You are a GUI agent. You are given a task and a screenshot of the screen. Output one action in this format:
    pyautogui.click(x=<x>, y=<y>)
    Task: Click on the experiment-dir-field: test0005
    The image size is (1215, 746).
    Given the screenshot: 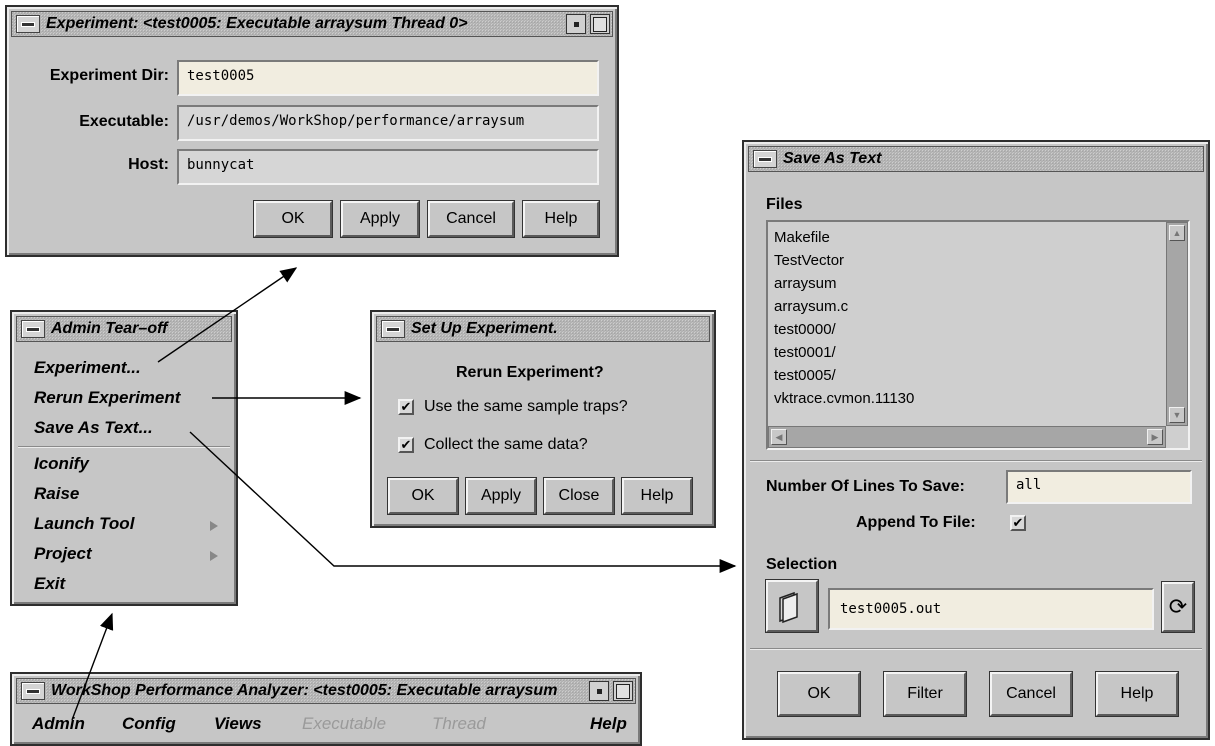 What is the action you would take?
    pyautogui.click(x=388, y=78)
    